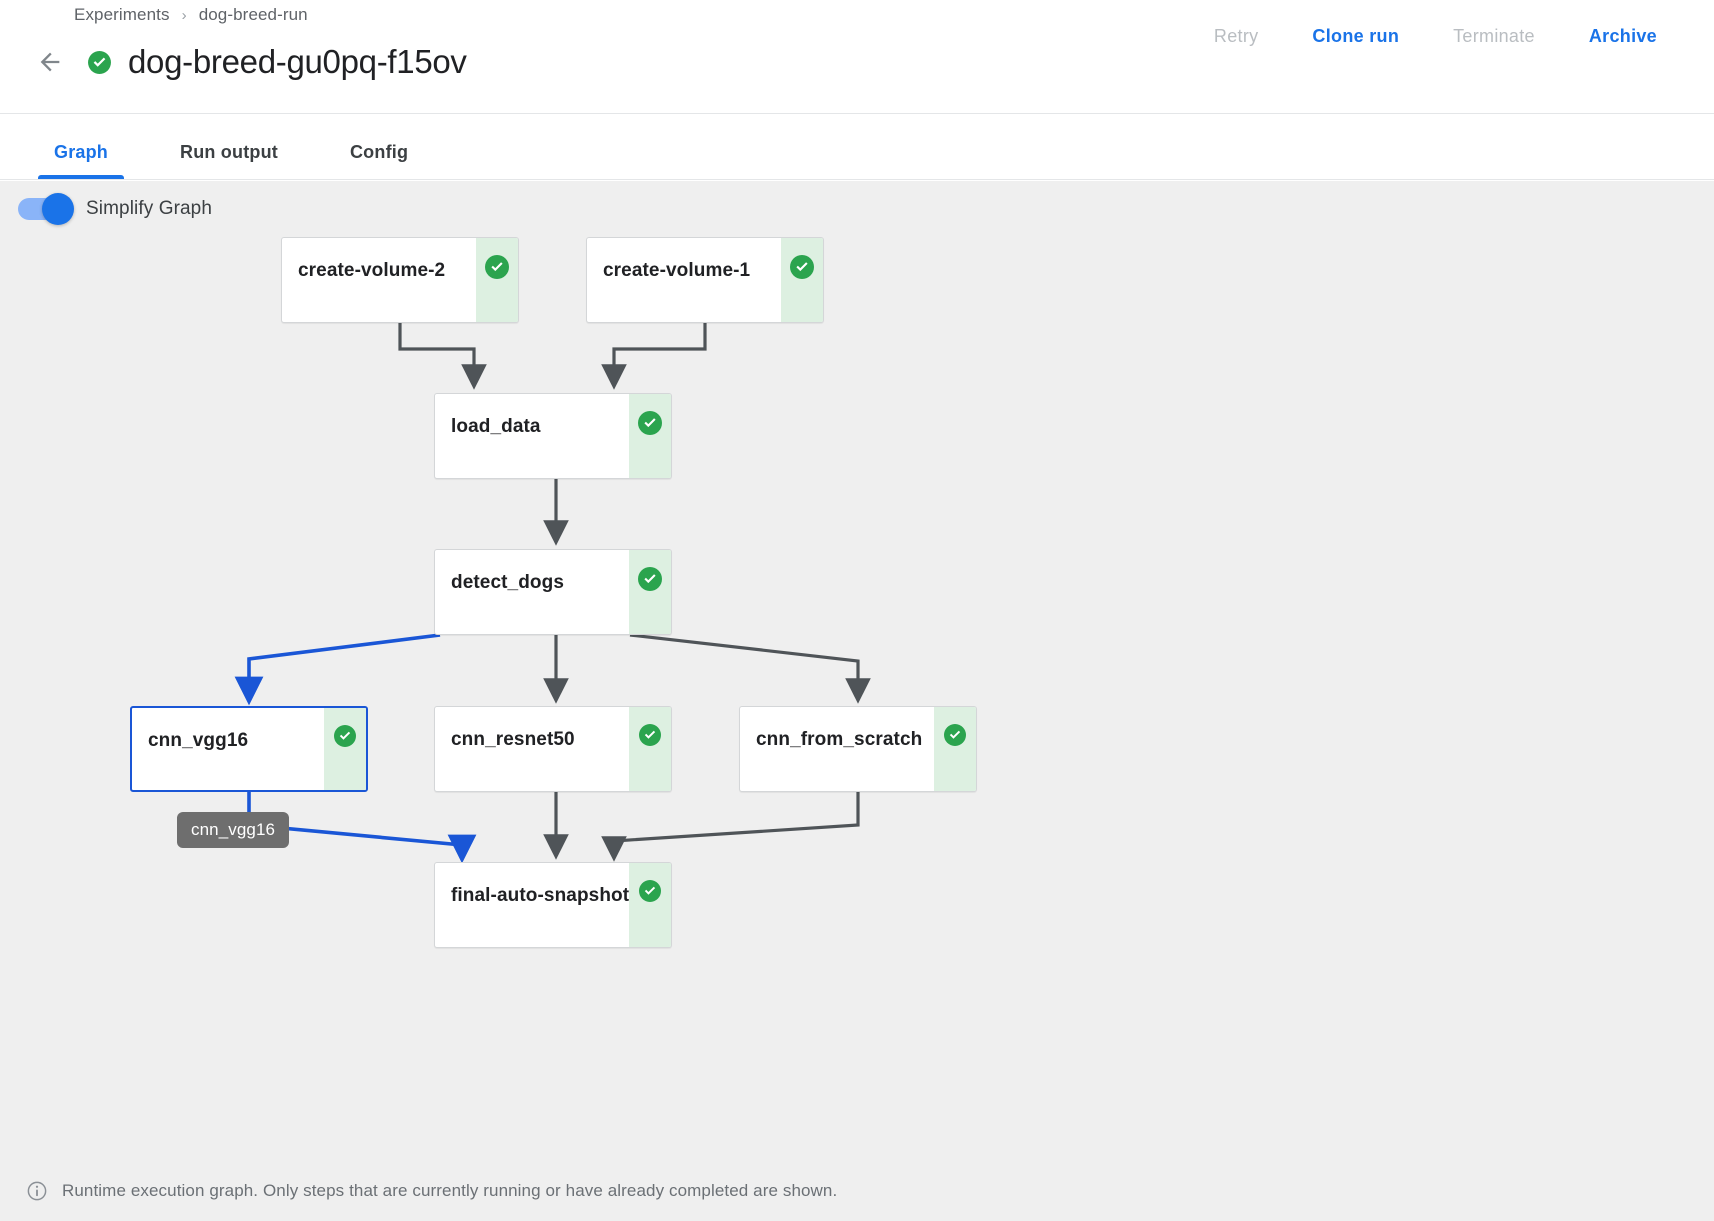 The height and width of the screenshot is (1221, 1714). I want to click on node-tooltip: cnn_vgg16, so click(233, 830).